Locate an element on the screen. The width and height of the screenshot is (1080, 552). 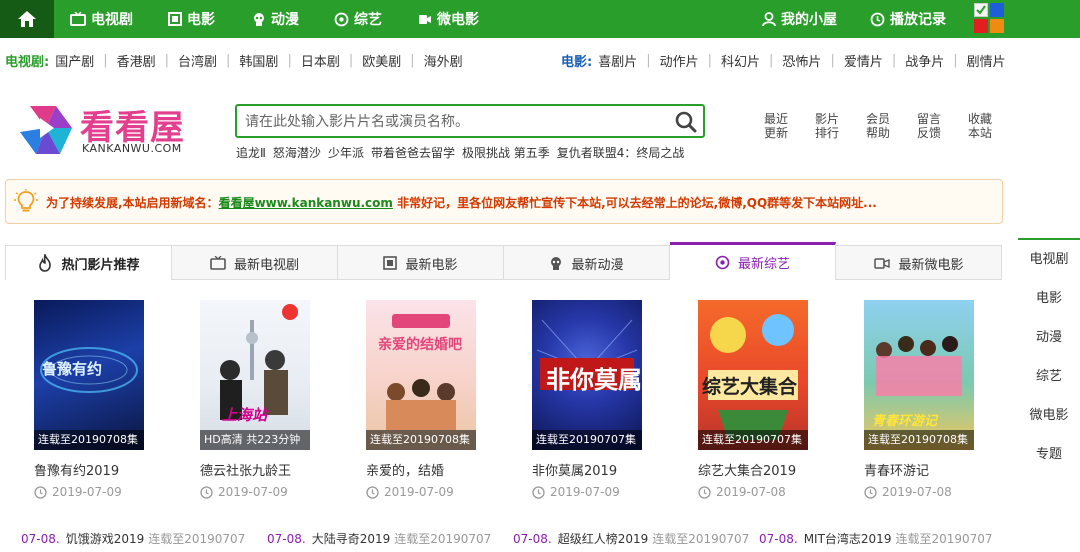
side-nav-movie: 电影 is located at coordinates (1049, 298).